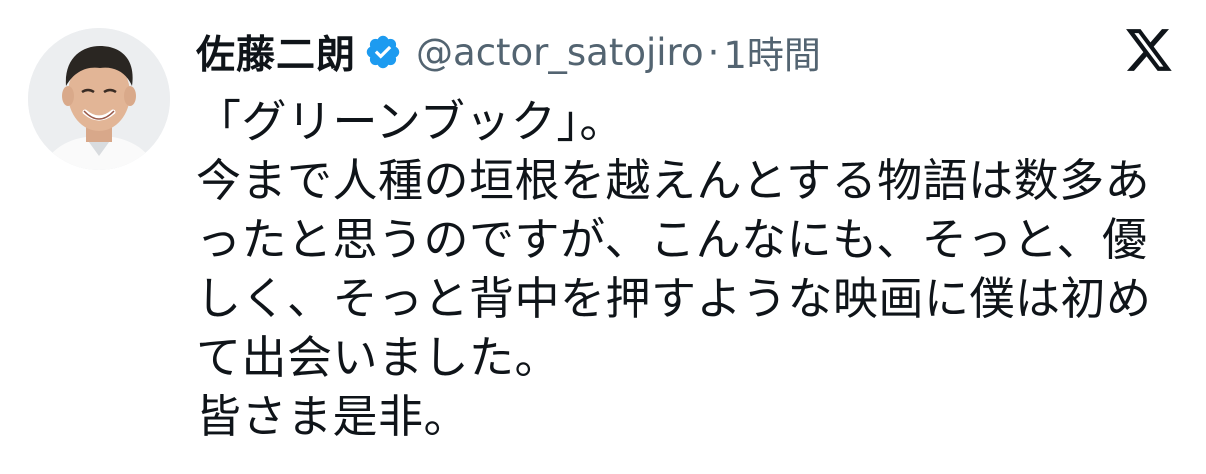 The height and width of the screenshot is (474, 1206). I want to click on tweet-header: 佐藤二朗 @actor_satojiro · 1時間, so click(508, 52).